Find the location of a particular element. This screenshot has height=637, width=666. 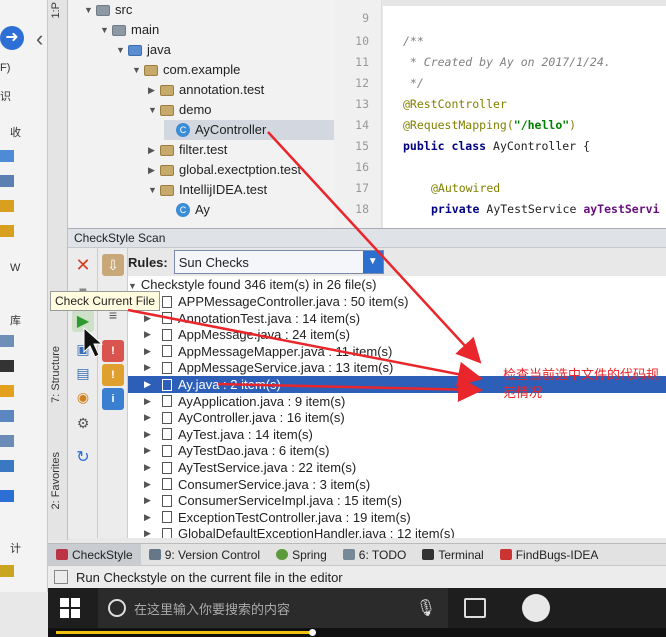

result-row-label: AppMessageService.java : 13 item(s) is located at coordinates (286, 368).